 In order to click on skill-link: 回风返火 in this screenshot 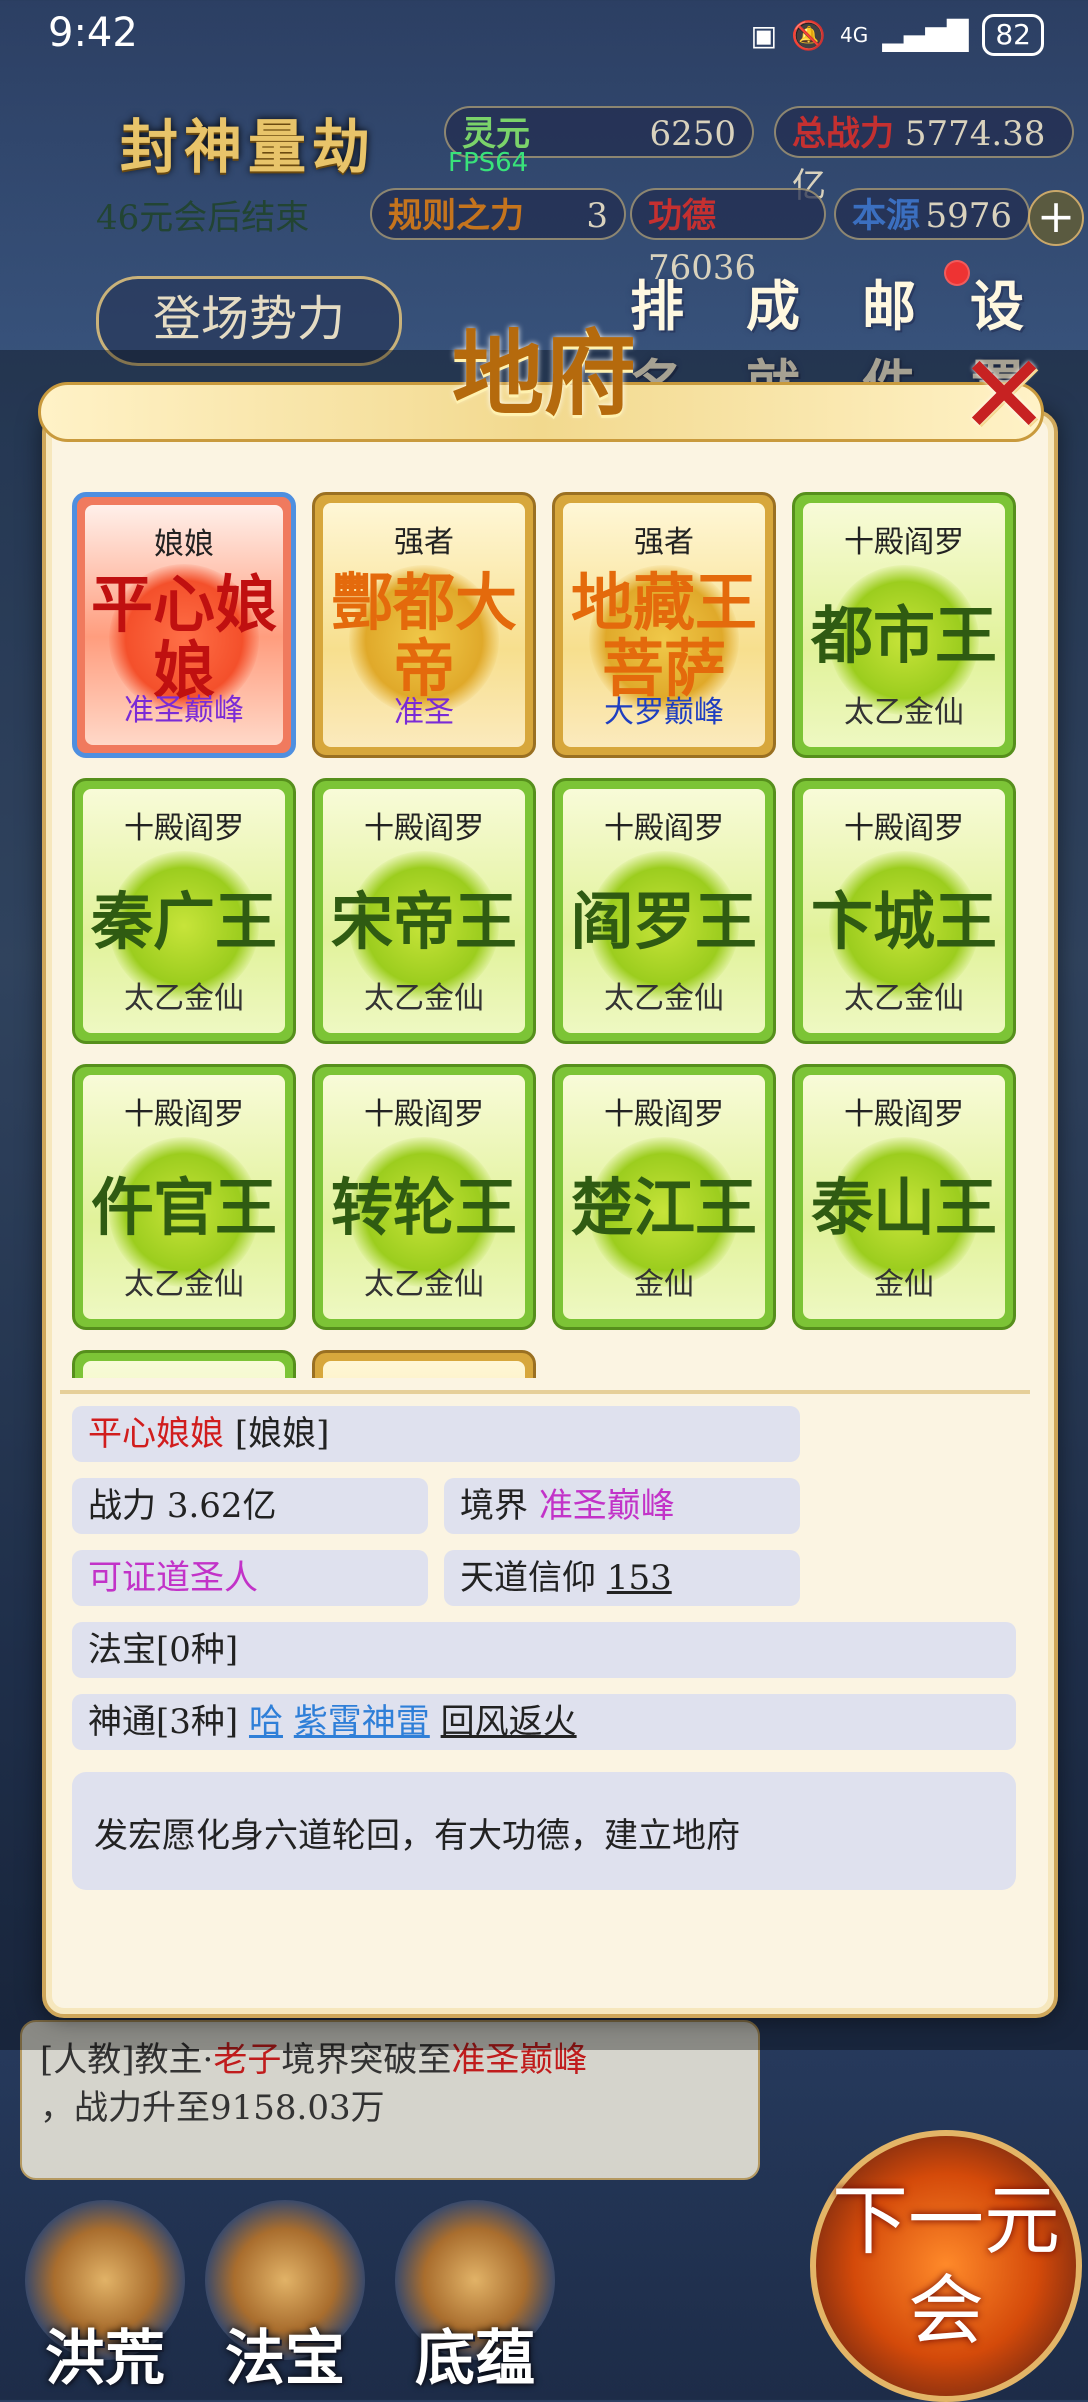, I will do `click(509, 1722)`.